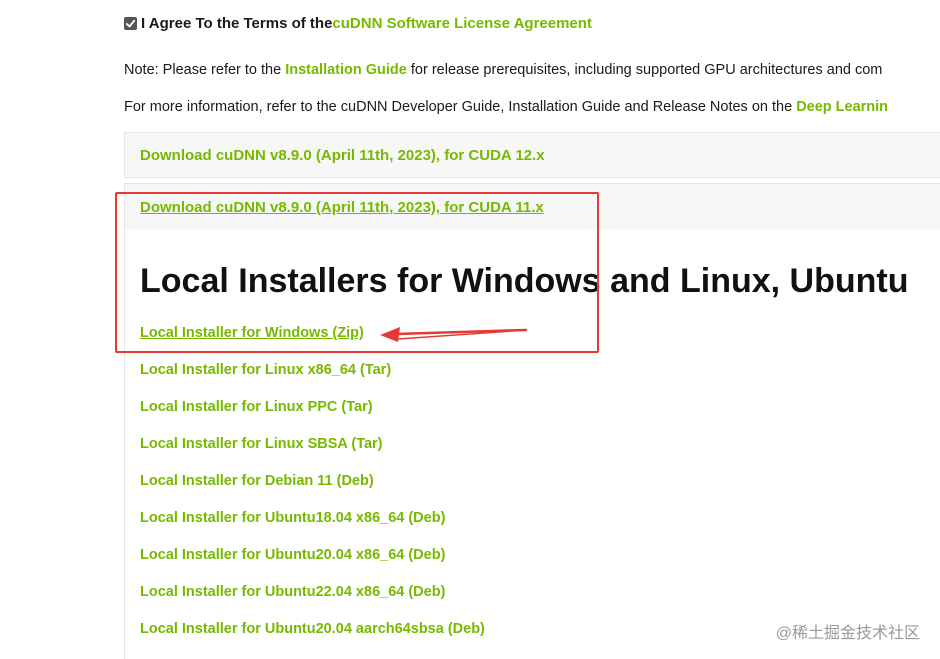 This screenshot has width=940, height=659. I want to click on installer-linux-sbsa-tar-link: Local Installer for Linux SBSA (Tar), so click(261, 444).